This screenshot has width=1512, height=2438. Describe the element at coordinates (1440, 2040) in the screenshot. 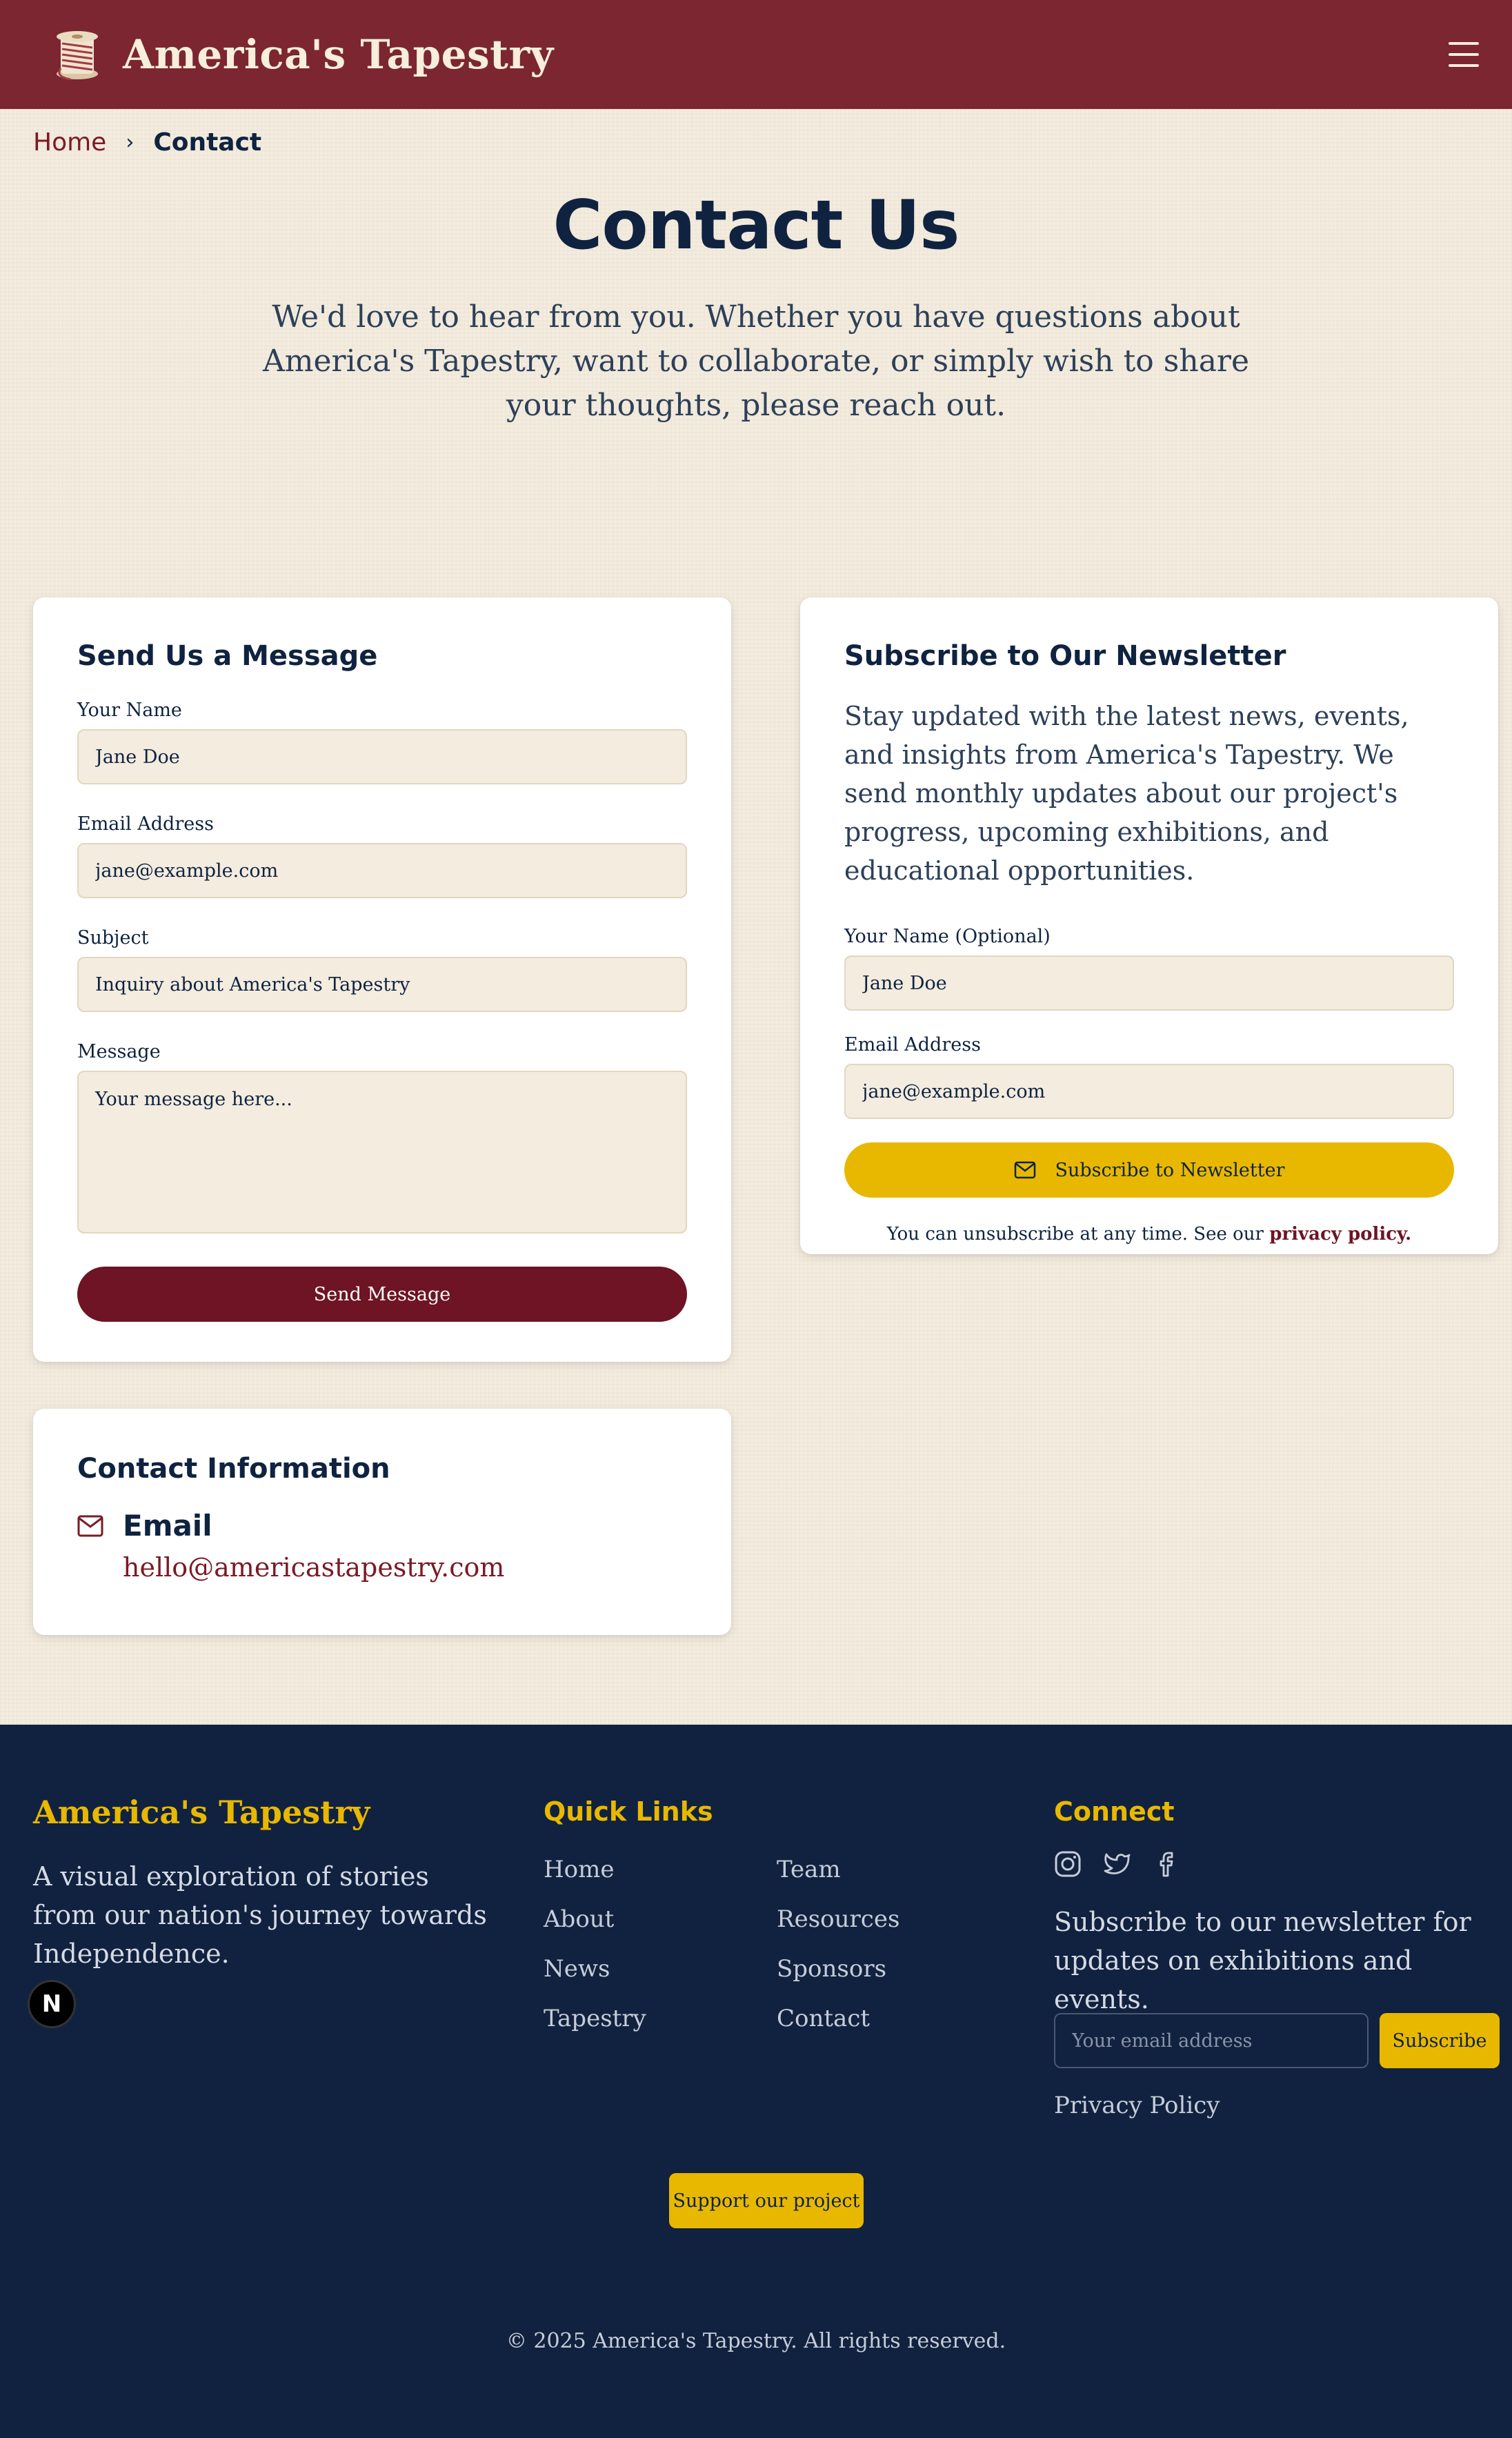

I see `footer-subscribe-button: Subscribe` at that location.